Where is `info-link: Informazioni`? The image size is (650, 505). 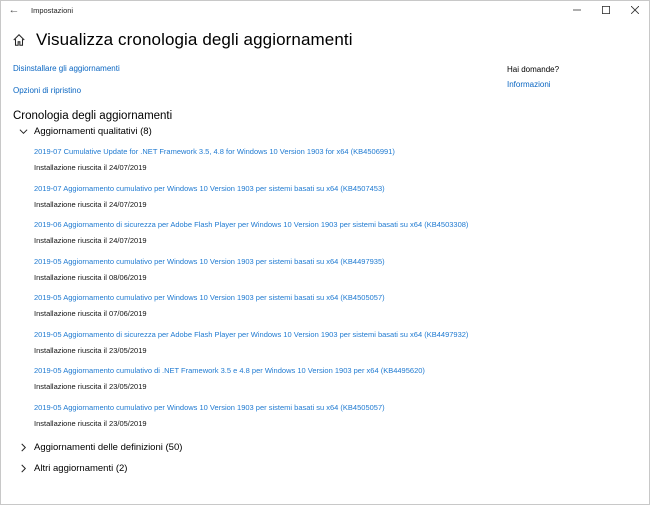
info-link: Informazioni is located at coordinates (529, 84).